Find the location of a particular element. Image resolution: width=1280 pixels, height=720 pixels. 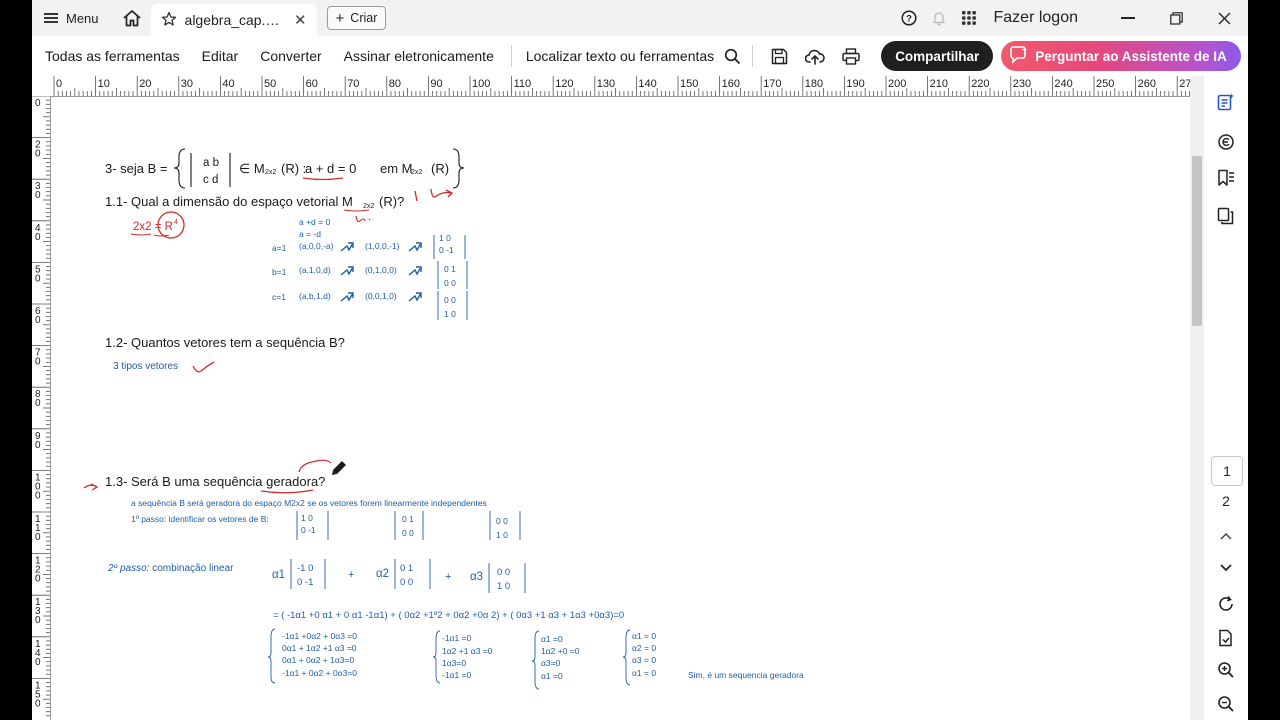

chevron-up-icon is located at coordinates (1226, 536).